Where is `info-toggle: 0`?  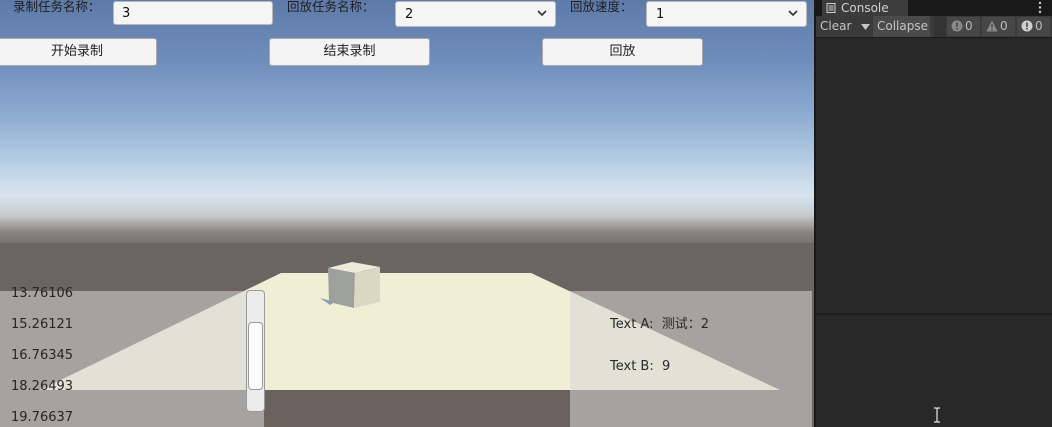 info-toggle: 0 is located at coordinates (1033, 26).